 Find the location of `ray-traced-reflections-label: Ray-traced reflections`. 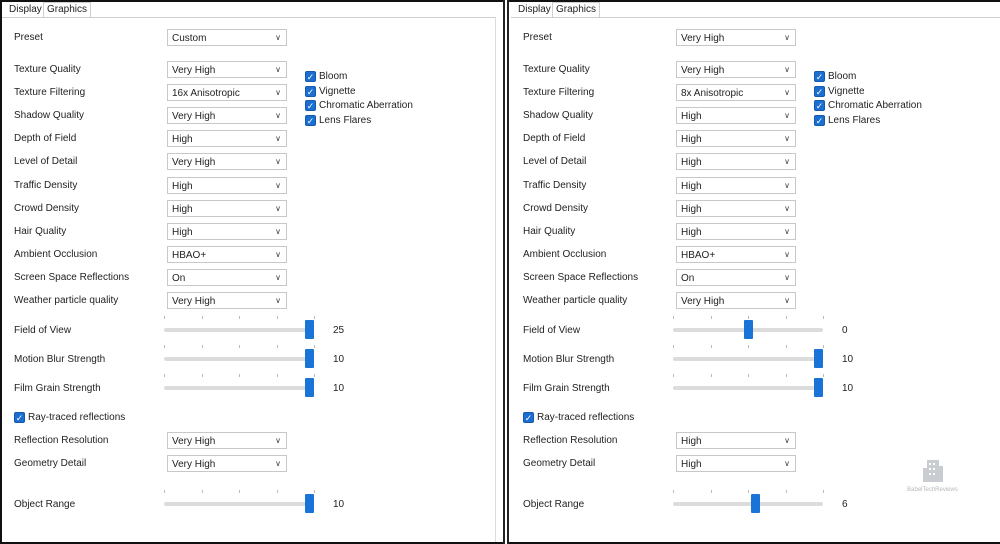

ray-traced-reflections-label: Ray-traced reflections is located at coordinates (586, 417).